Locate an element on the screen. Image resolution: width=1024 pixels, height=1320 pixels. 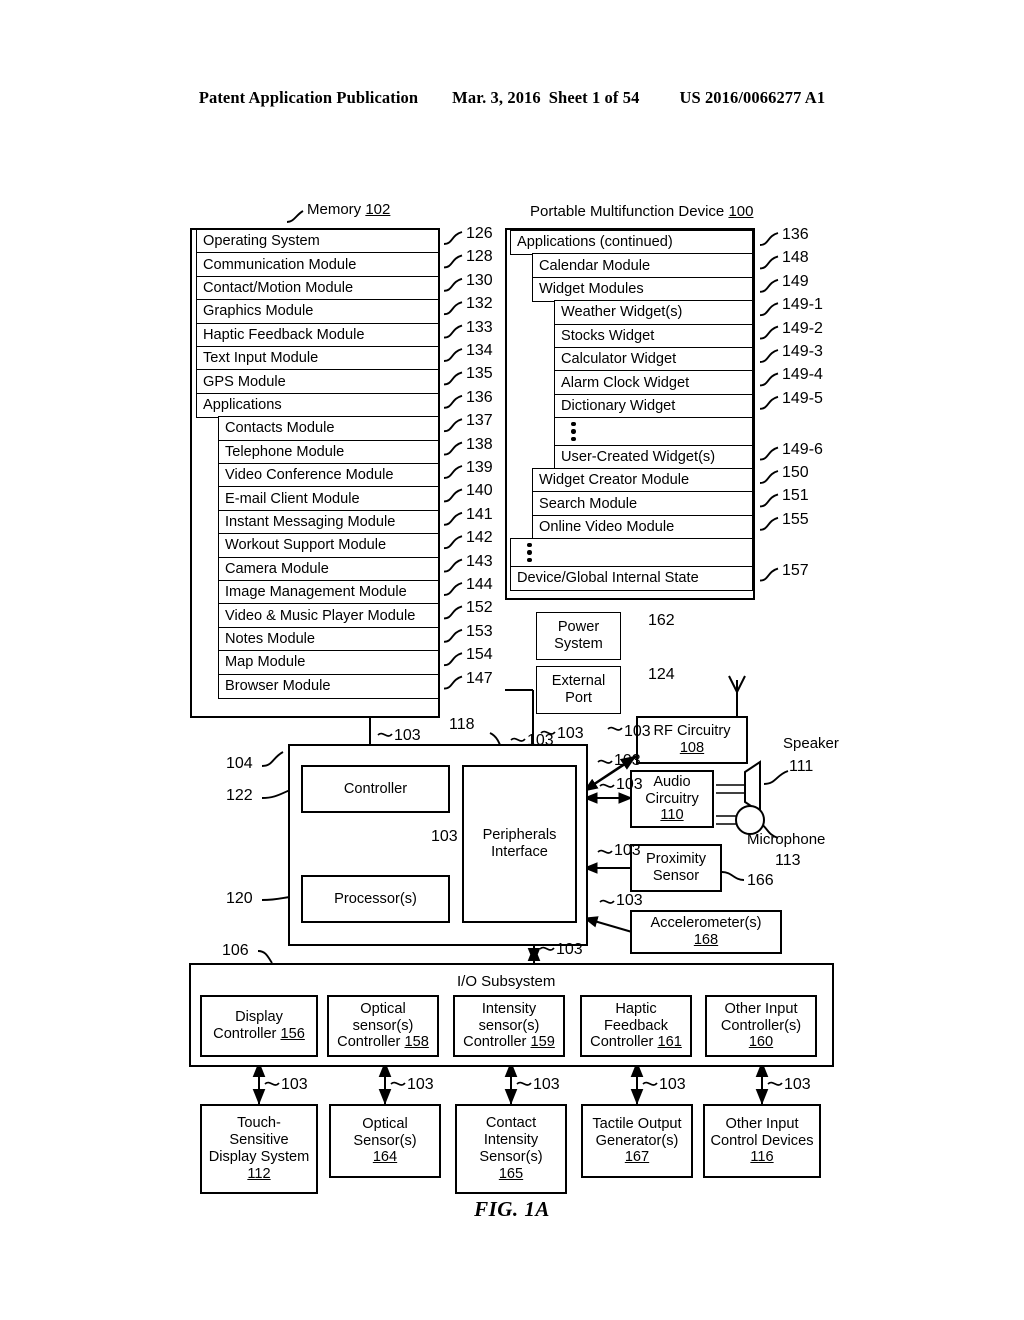
io-controller-line: Controller(s) is located at coordinates (761, 1025).